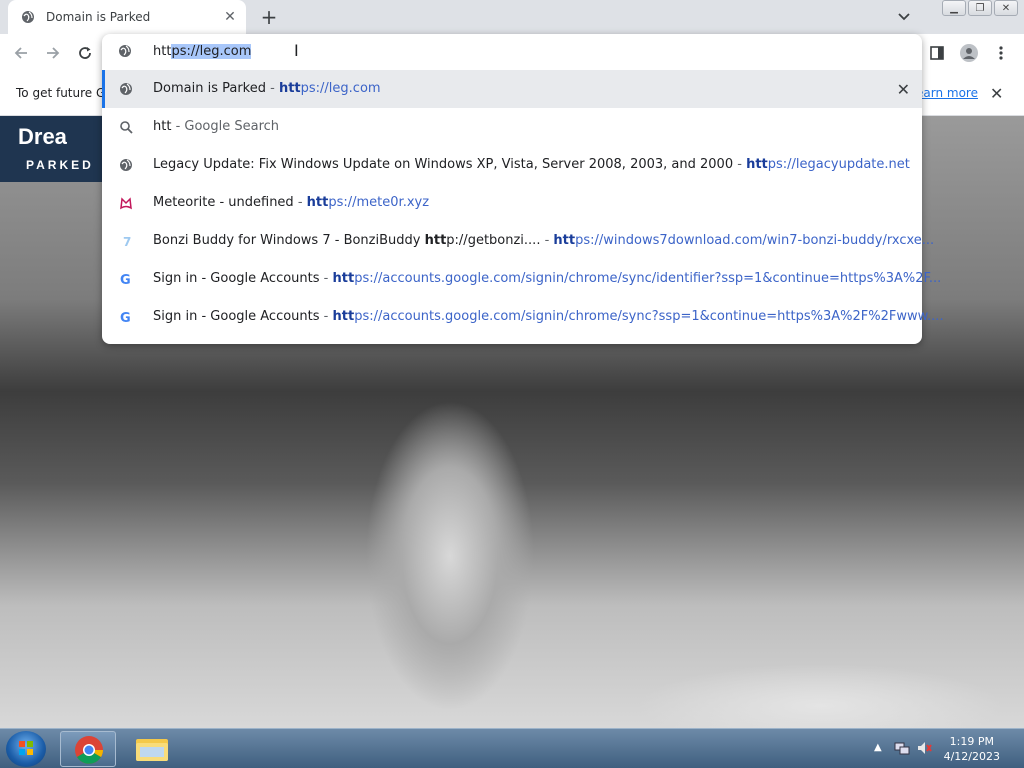 The height and width of the screenshot is (768, 1024). What do you see at coordinates (88, 749) in the screenshot?
I see `chrome-taskbar-button` at bounding box center [88, 749].